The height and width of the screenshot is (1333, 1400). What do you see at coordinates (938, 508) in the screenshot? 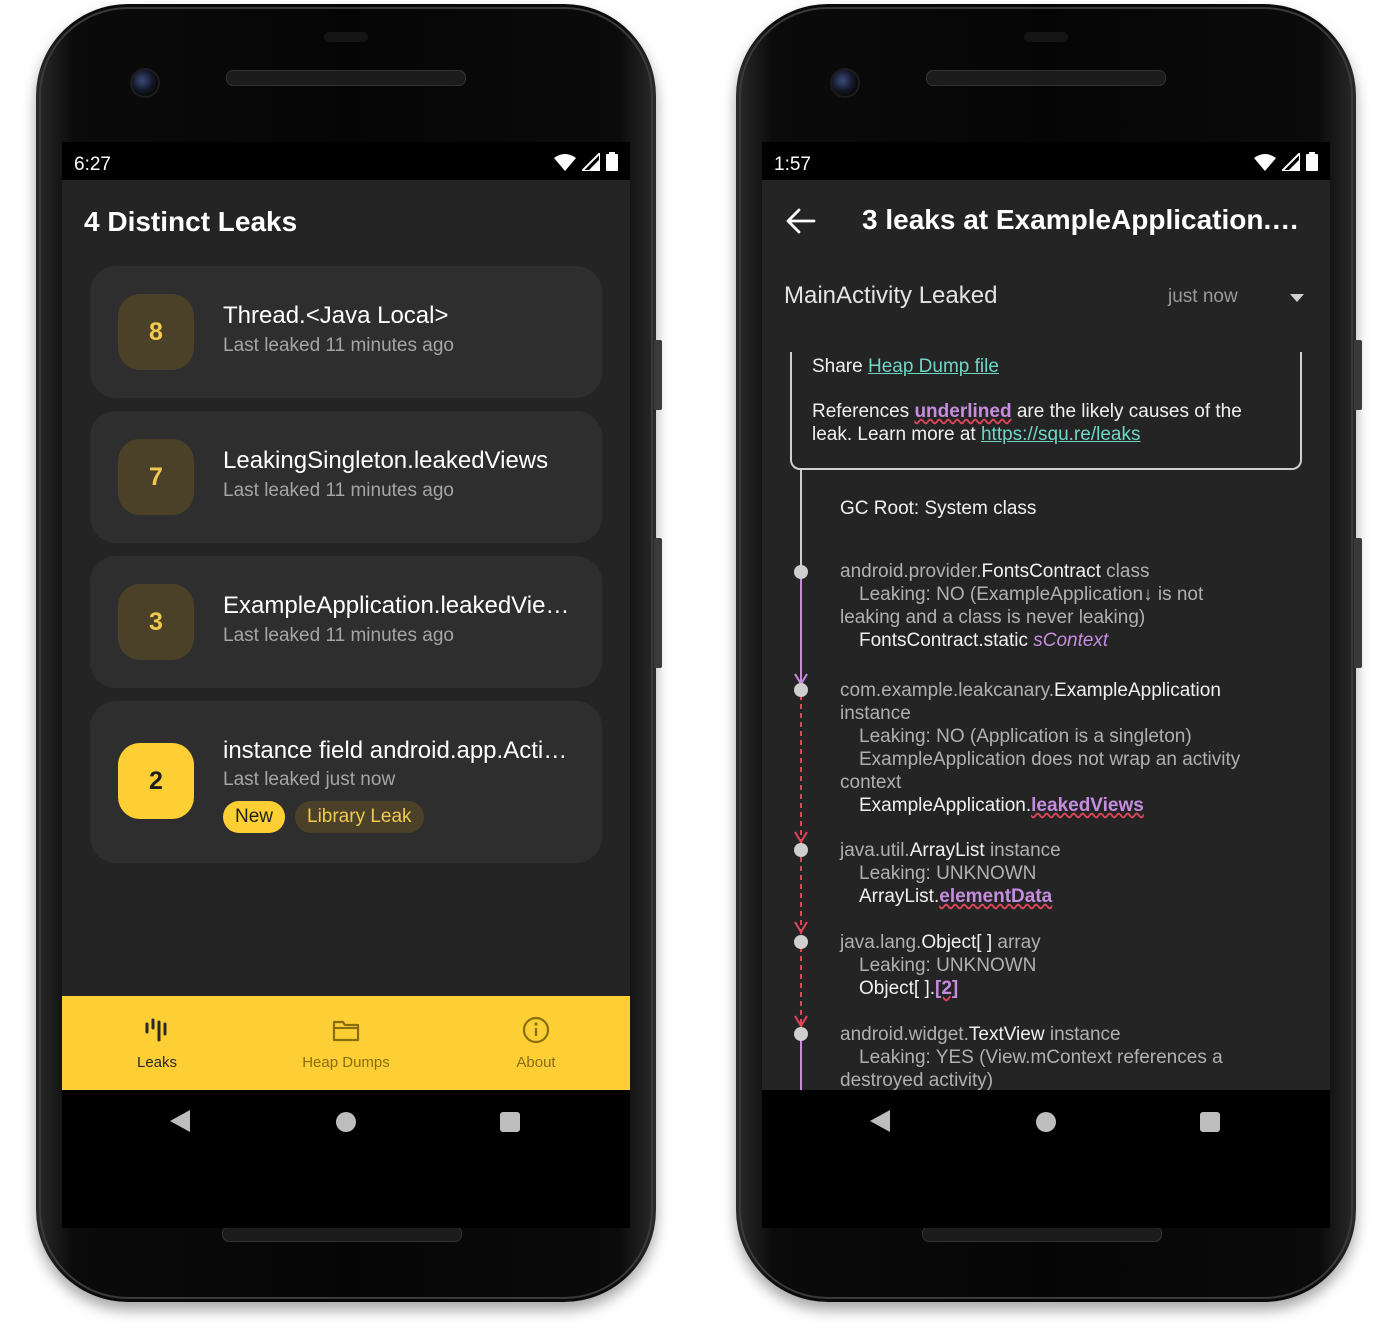
I see `gc-root-label: GC Root: System class` at bounding box center [938, 508].